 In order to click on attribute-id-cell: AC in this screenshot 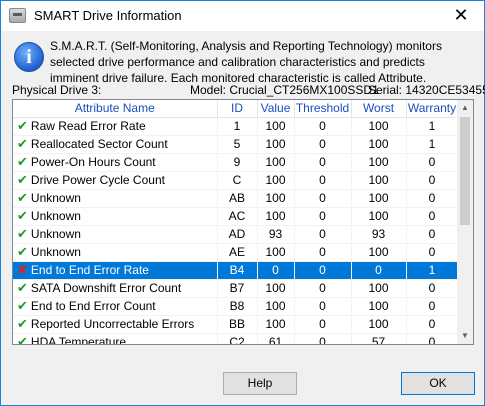, I will do `click(237, 216)`.